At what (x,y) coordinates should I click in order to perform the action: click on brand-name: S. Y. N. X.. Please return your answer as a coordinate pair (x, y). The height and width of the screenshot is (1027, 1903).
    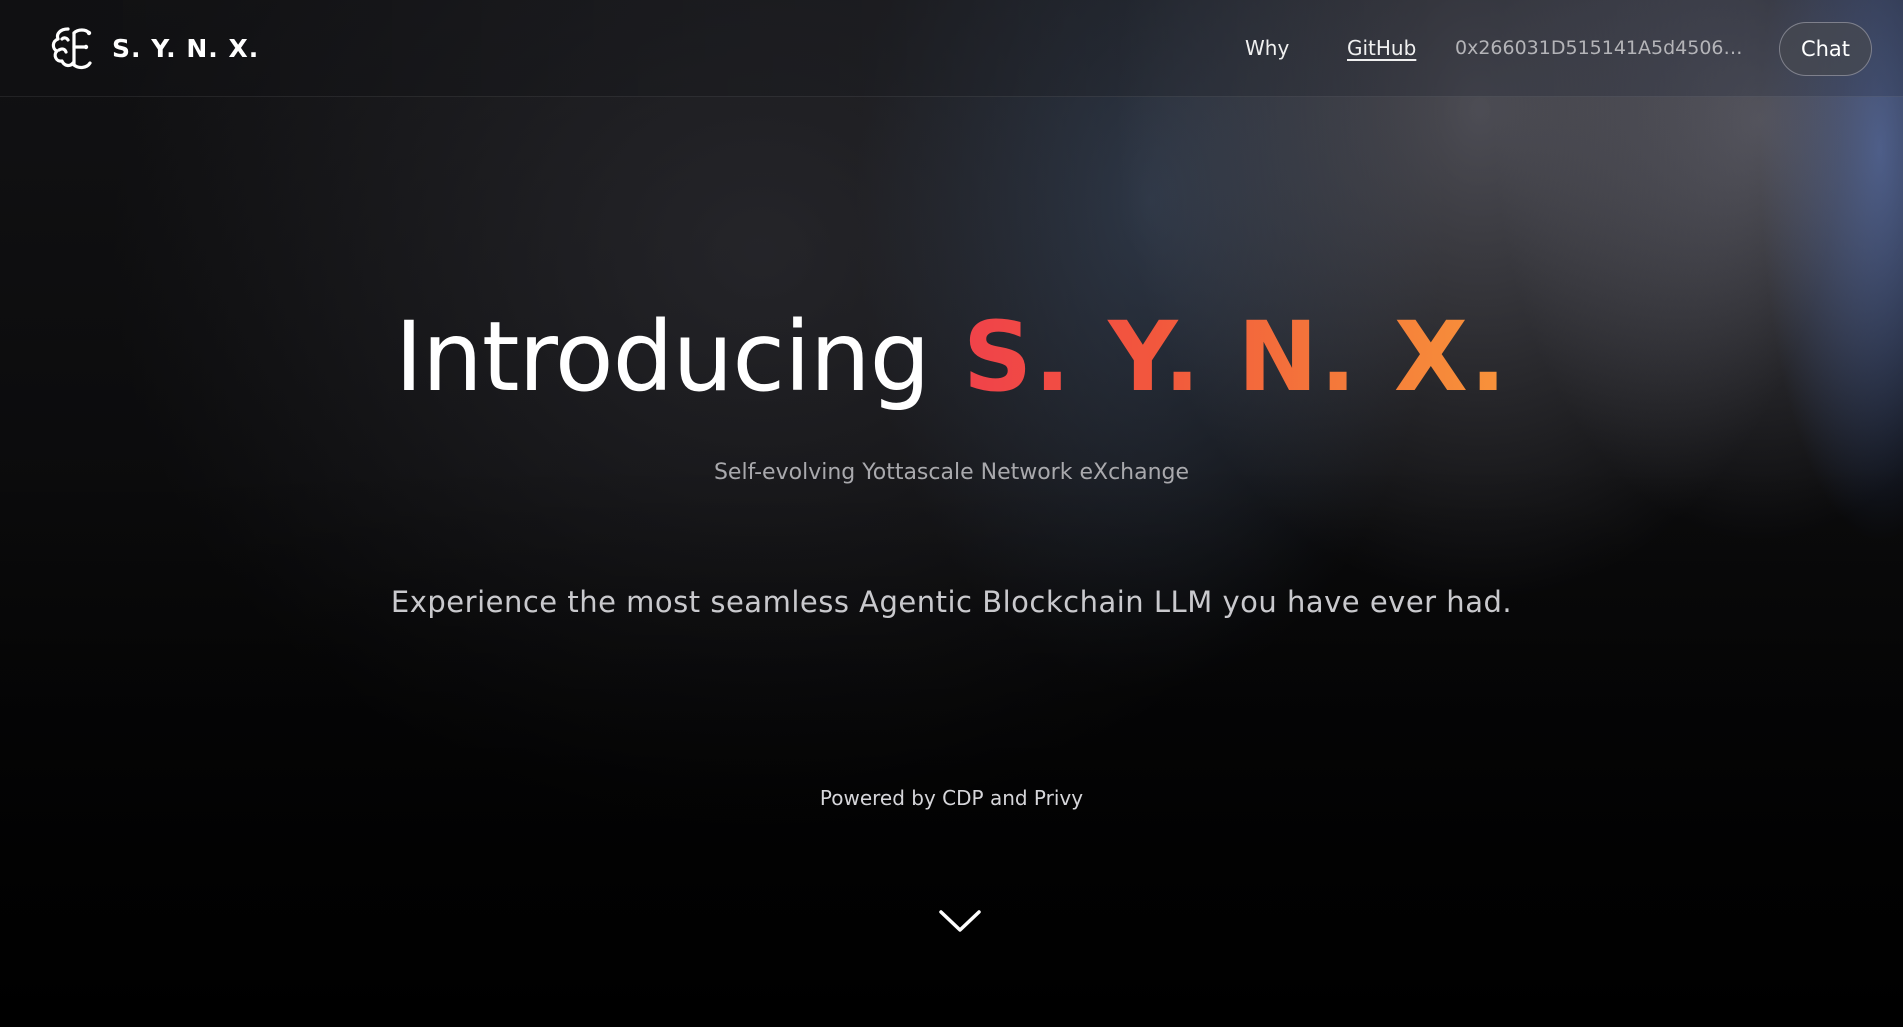
    Looking at the image, I should click on (186, 48).